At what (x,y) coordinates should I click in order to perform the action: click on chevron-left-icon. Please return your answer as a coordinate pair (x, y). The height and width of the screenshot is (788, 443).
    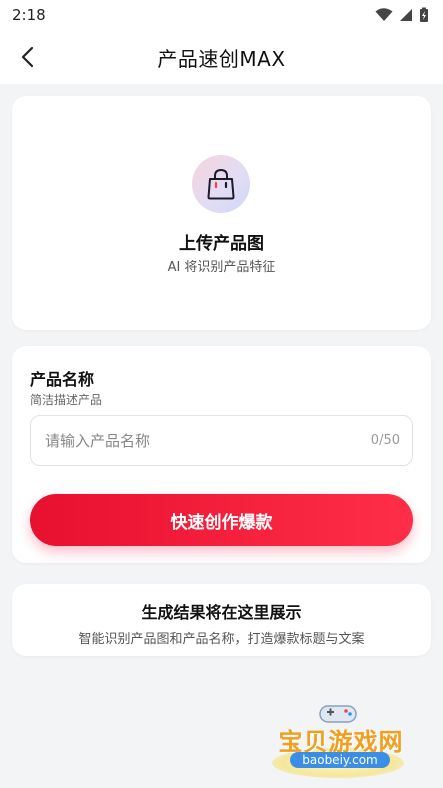
    Looking at the image, I should click on (27, 57).